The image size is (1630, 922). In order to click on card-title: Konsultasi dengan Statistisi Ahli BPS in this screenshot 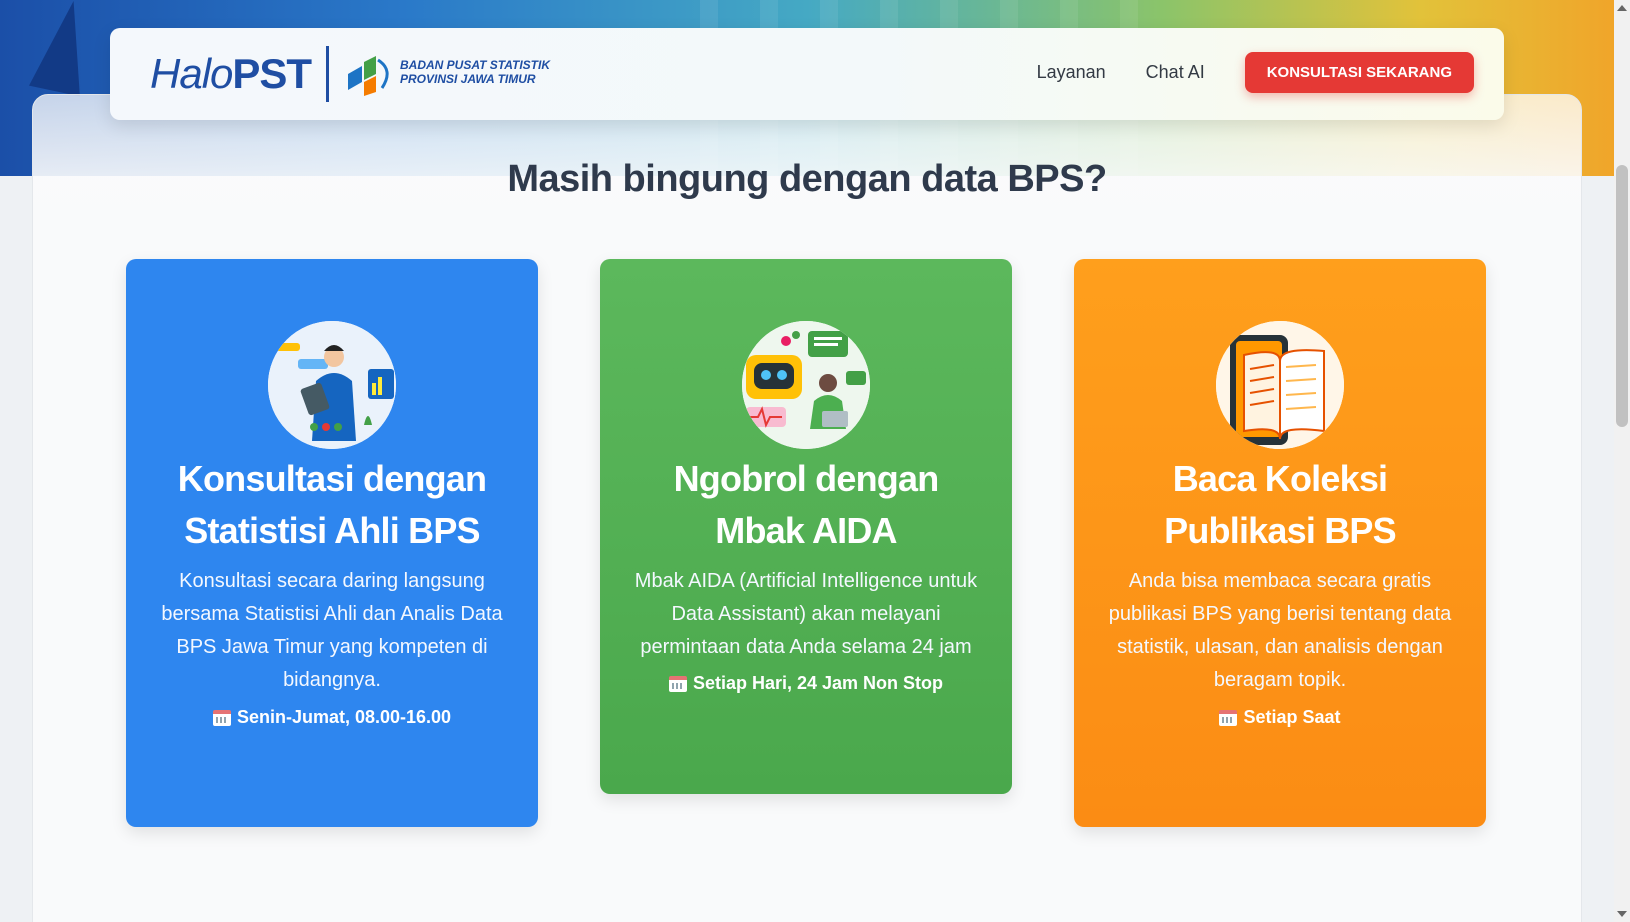, I will do `click(332, 504)`.